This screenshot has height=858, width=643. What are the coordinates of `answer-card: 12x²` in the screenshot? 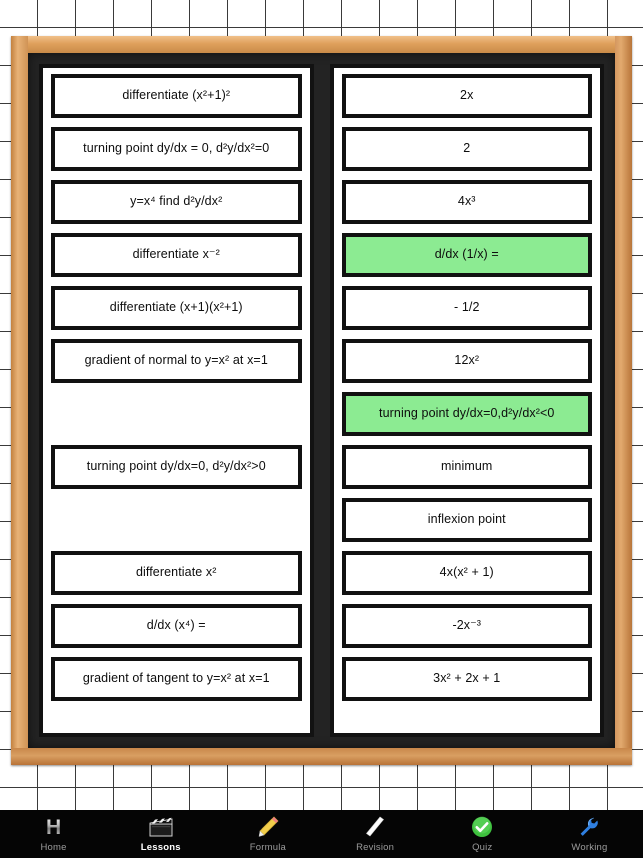 It's located at (466, 361).